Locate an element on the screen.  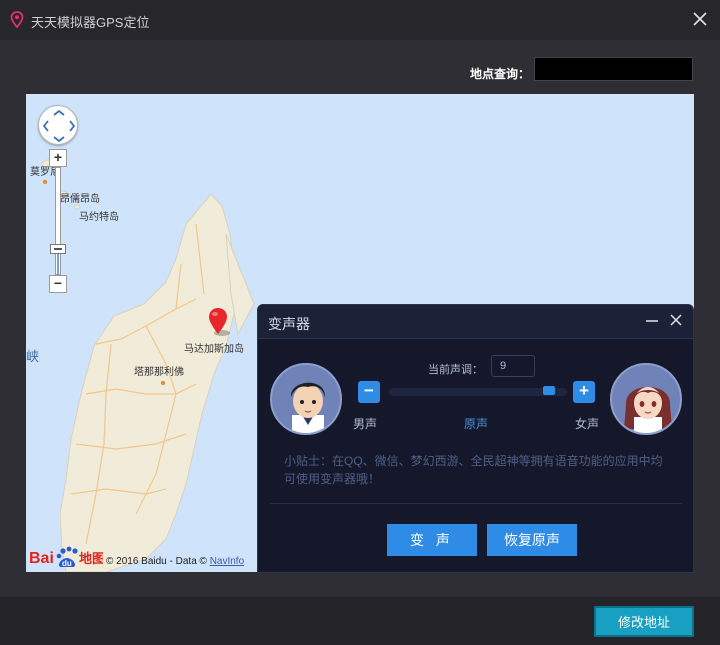
map-label-comoros: 昂儒昂岛 is located at coordinates (80, 199).